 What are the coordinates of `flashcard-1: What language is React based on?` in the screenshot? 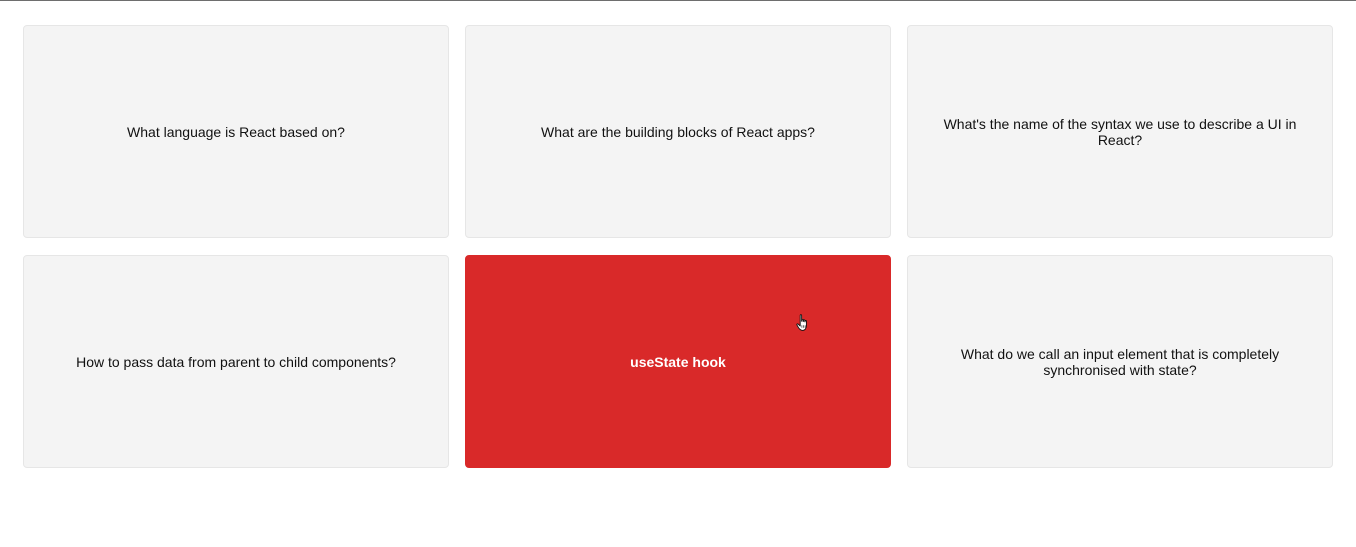 It's located at (236, 131).